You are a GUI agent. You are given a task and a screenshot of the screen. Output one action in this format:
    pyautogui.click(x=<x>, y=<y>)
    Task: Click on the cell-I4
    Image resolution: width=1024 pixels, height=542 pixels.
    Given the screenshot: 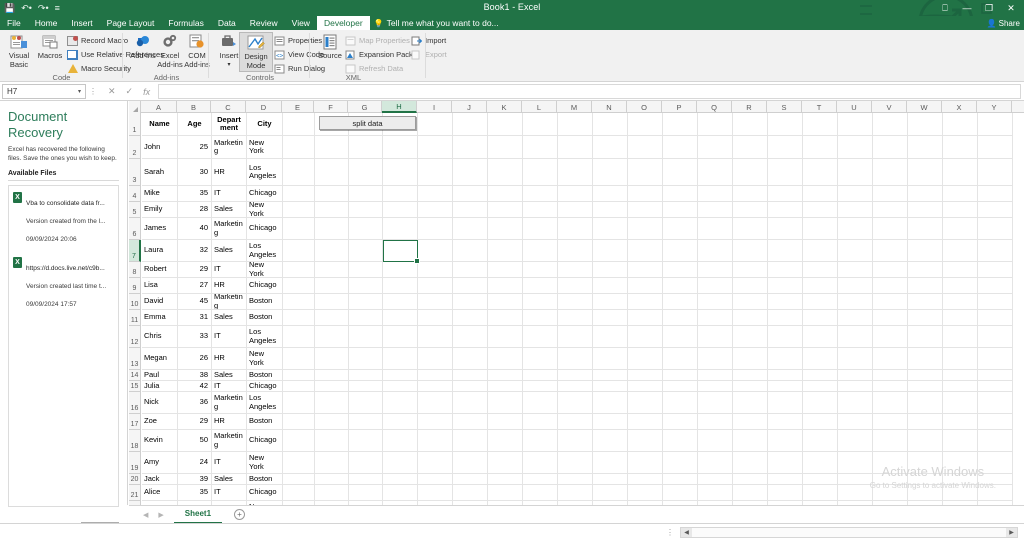 What is the action you would take?
    pyautogui.click(x=435, y=194)
    